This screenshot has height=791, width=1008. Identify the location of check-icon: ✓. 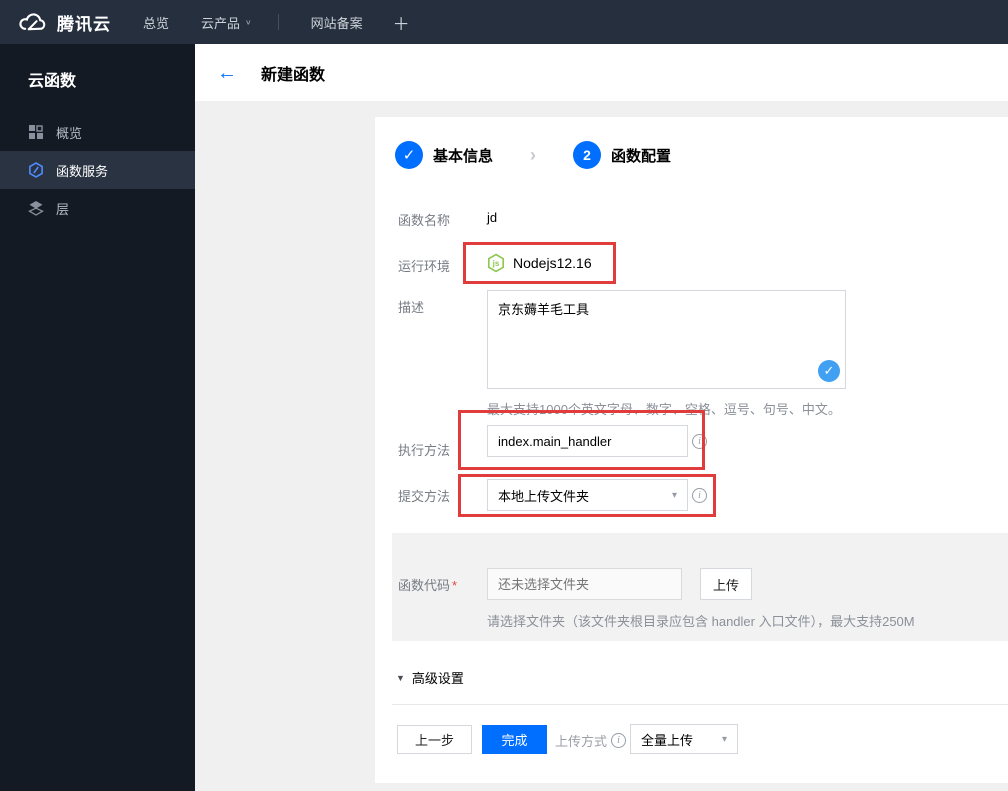
(409, 155).